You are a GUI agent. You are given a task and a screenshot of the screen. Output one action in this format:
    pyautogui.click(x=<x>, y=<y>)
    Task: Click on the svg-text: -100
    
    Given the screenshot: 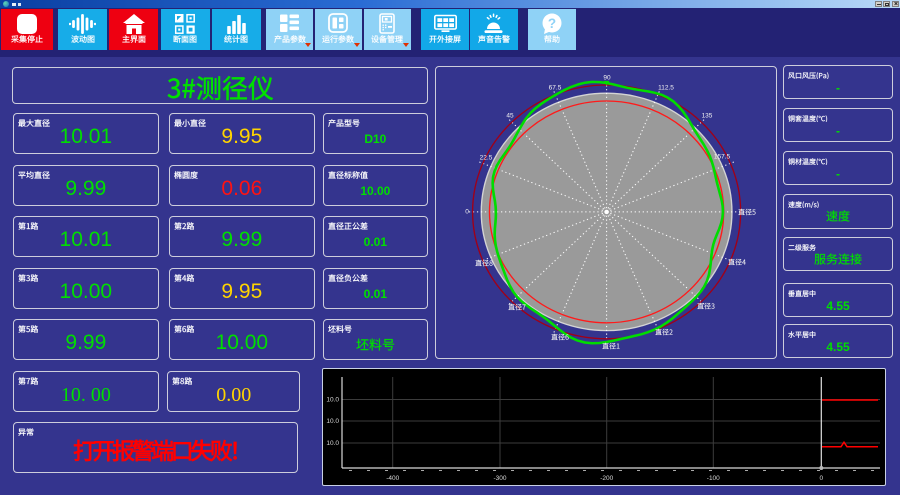 What is the action you would take?
    pyautogui.click(x=713, y=478)
    